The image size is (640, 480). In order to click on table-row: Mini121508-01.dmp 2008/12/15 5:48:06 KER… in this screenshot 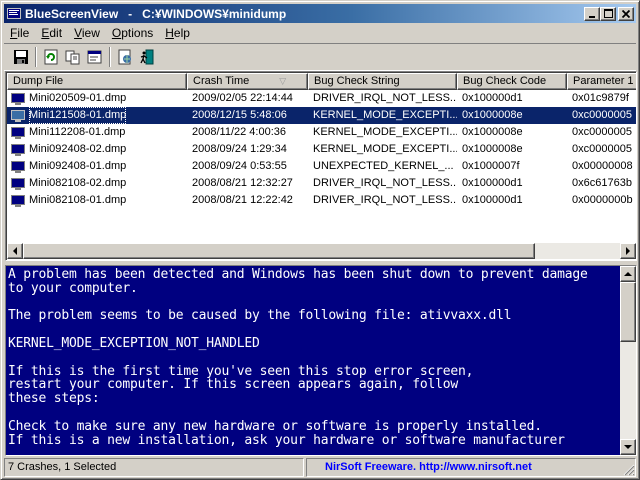, I will do `click(321, 115)`.